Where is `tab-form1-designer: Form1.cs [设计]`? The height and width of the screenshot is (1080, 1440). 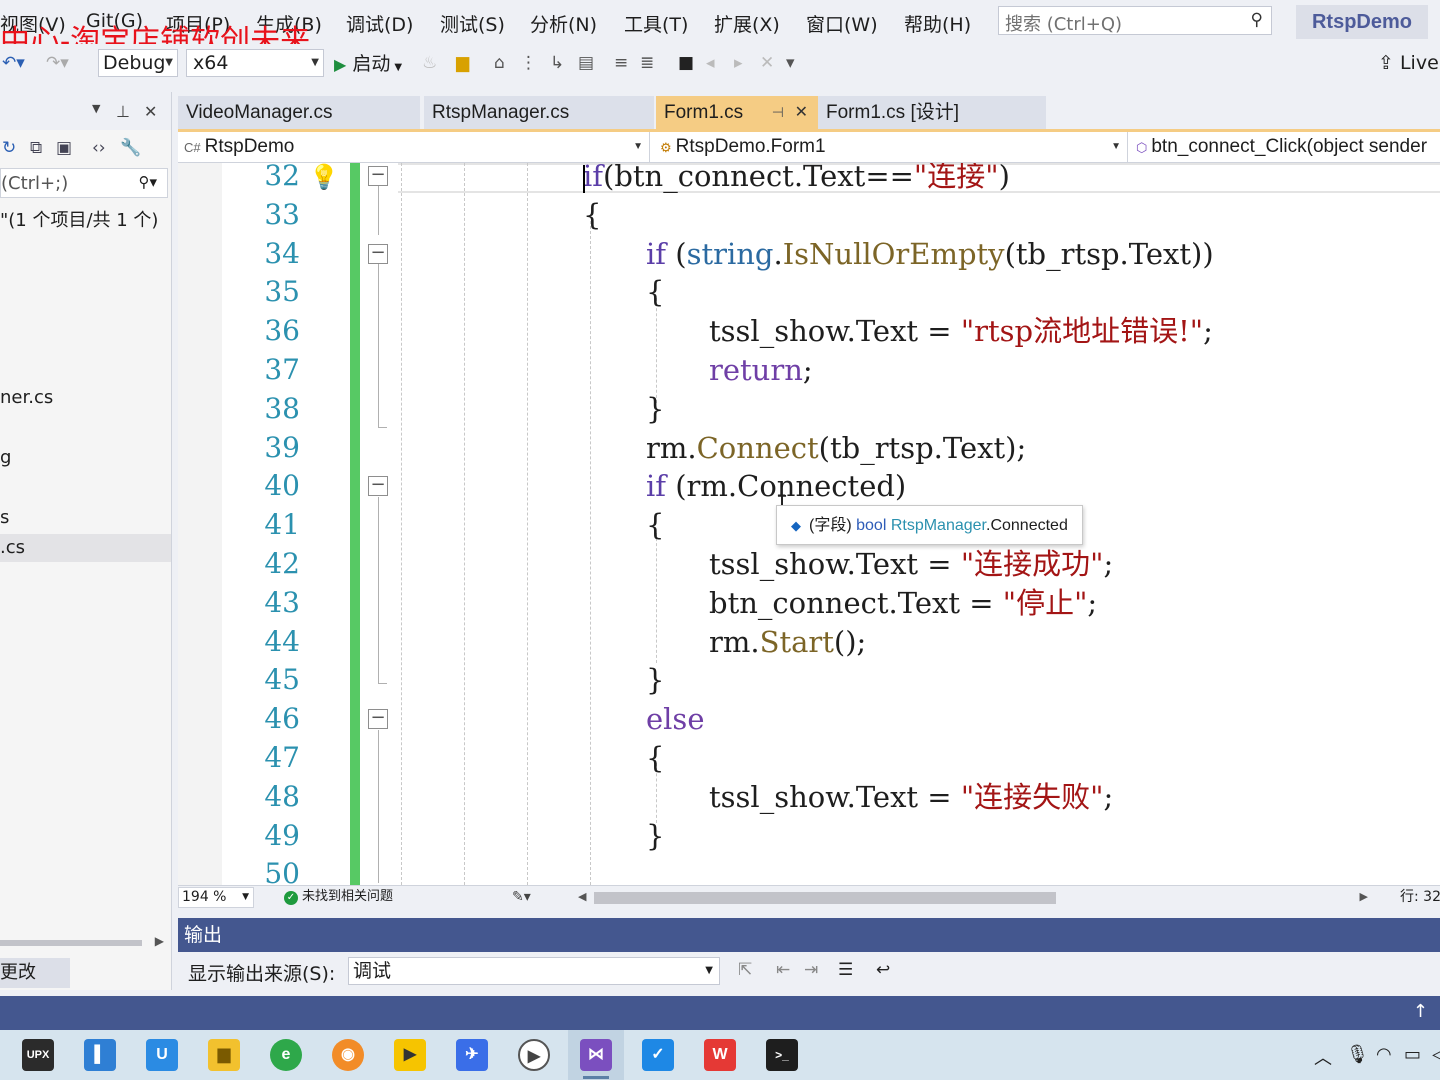
tab-form1-designer: Form1.cs [设计] is located at coordinates (932, 112).